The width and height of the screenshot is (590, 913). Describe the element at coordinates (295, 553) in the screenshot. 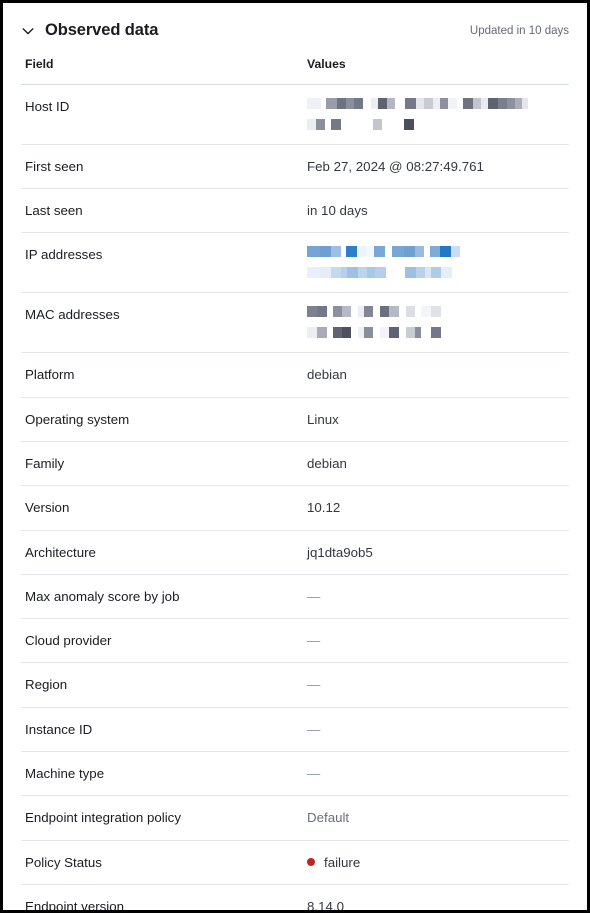

I see `table-row: Architecture jq1dta9ob5` at that location.